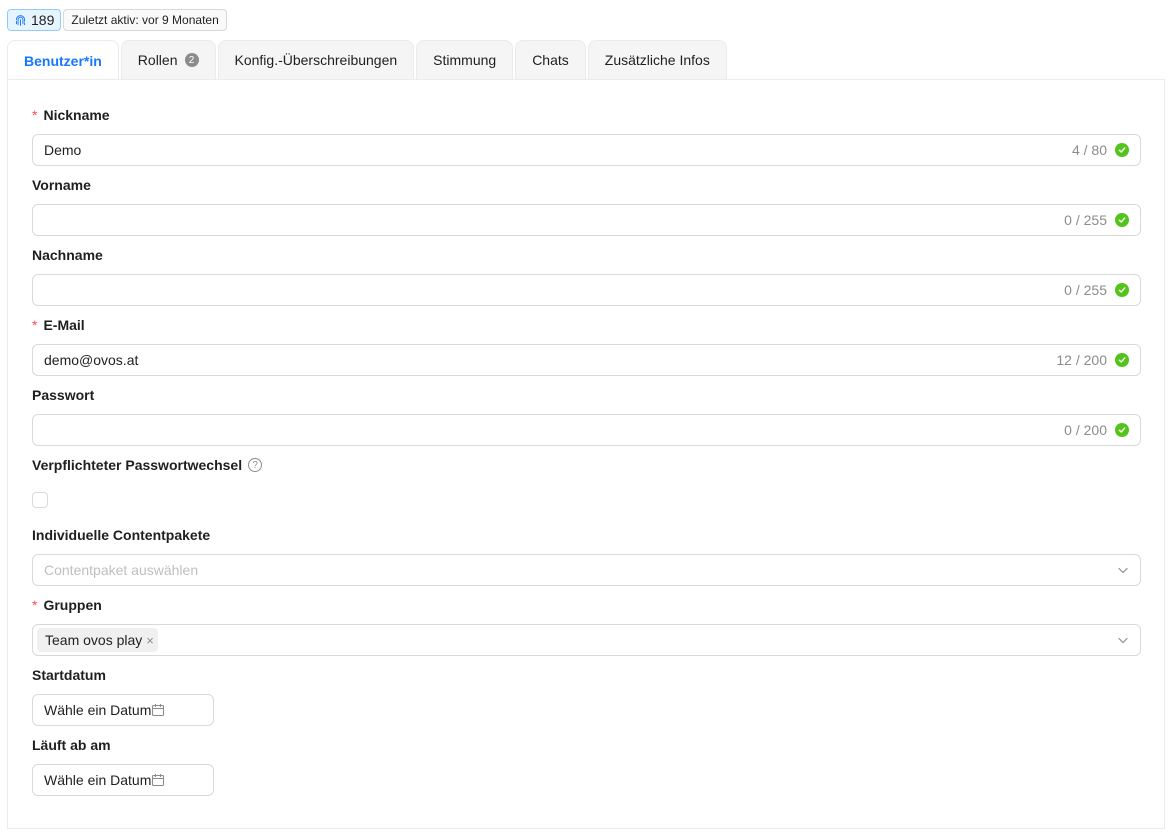  Describe the element at coordinates (72, 605) in the screenshot. I see `gruppen-label-text: Gruppen` at that location.